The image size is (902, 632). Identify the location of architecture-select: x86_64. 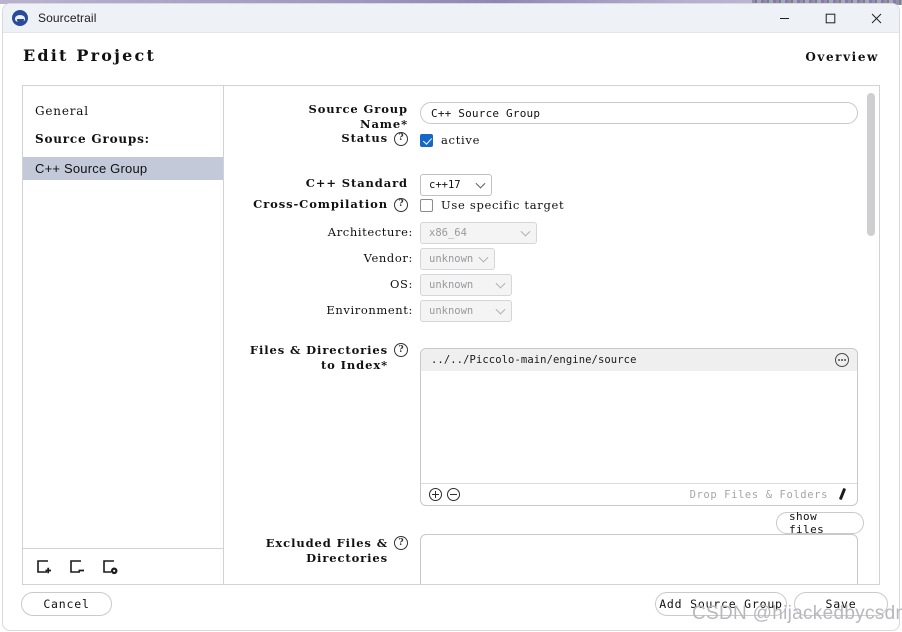
(478, 233).